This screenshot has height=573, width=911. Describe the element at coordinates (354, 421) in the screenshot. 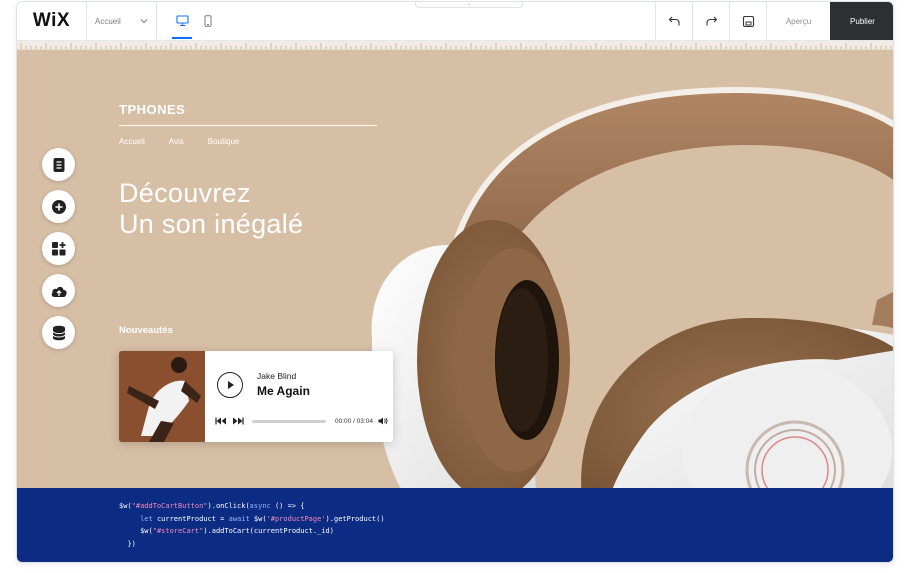

I see `playback-time: 00:00 / 03:04` at that location.